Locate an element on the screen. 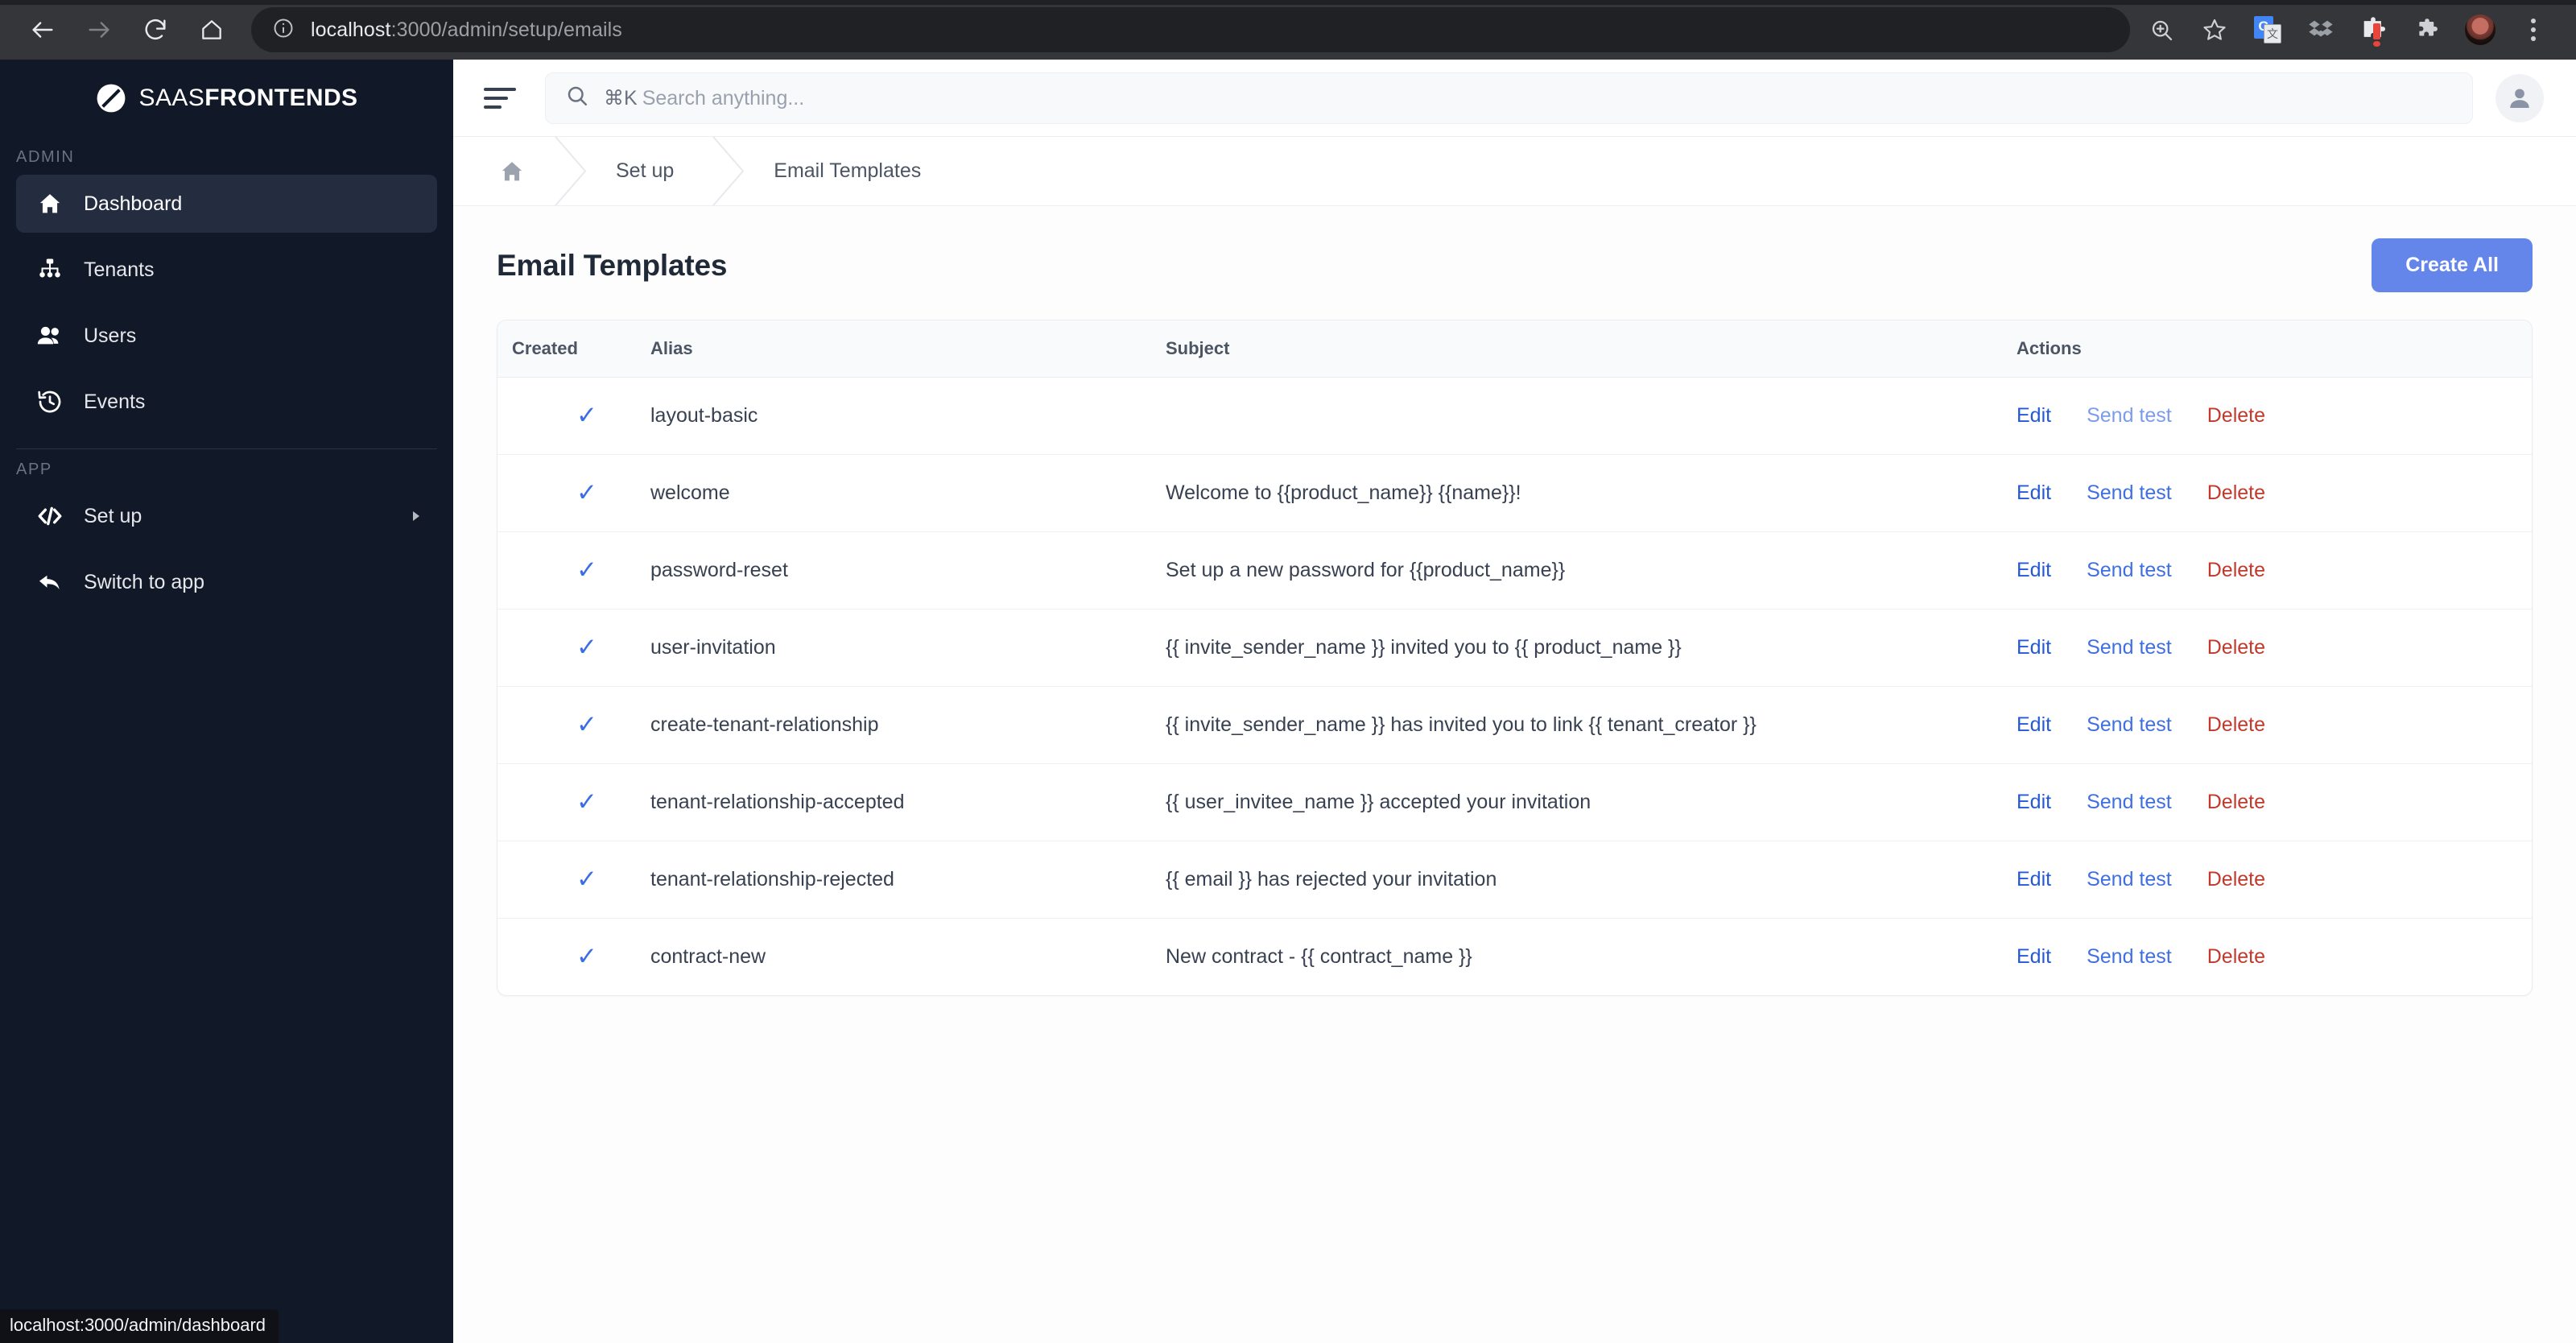 This screenshot has height=1343, width=2576. sidebar-item-set-up: Set up is located at coordinates (226, 516).